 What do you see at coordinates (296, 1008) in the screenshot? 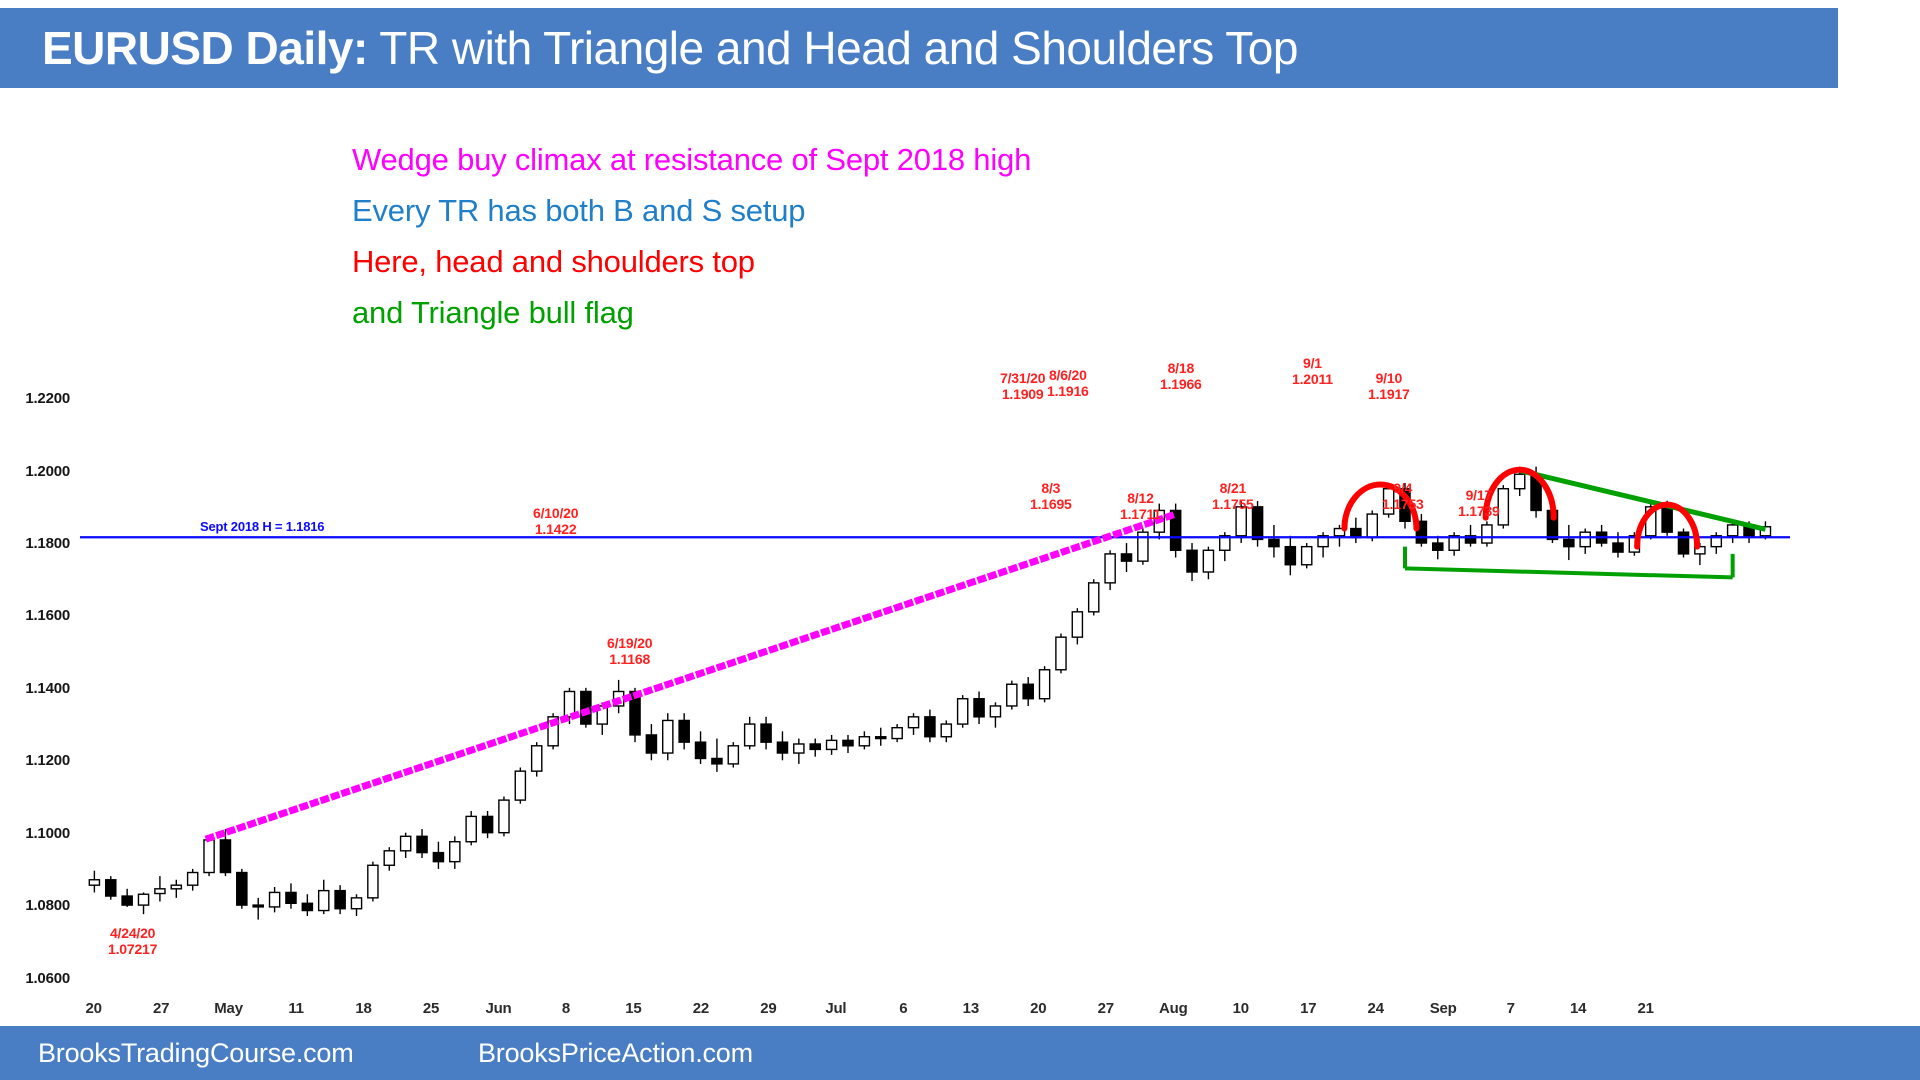
I see `x-axis-tick-label: 11` at bounding box center [296, 1008].